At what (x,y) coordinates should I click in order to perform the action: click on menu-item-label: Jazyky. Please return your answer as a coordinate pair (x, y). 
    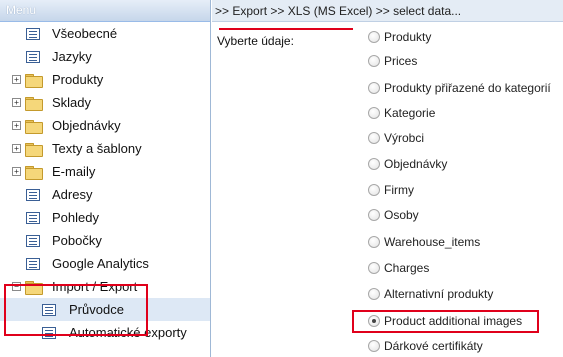
    Looking at the image, I should click on (72, 56).